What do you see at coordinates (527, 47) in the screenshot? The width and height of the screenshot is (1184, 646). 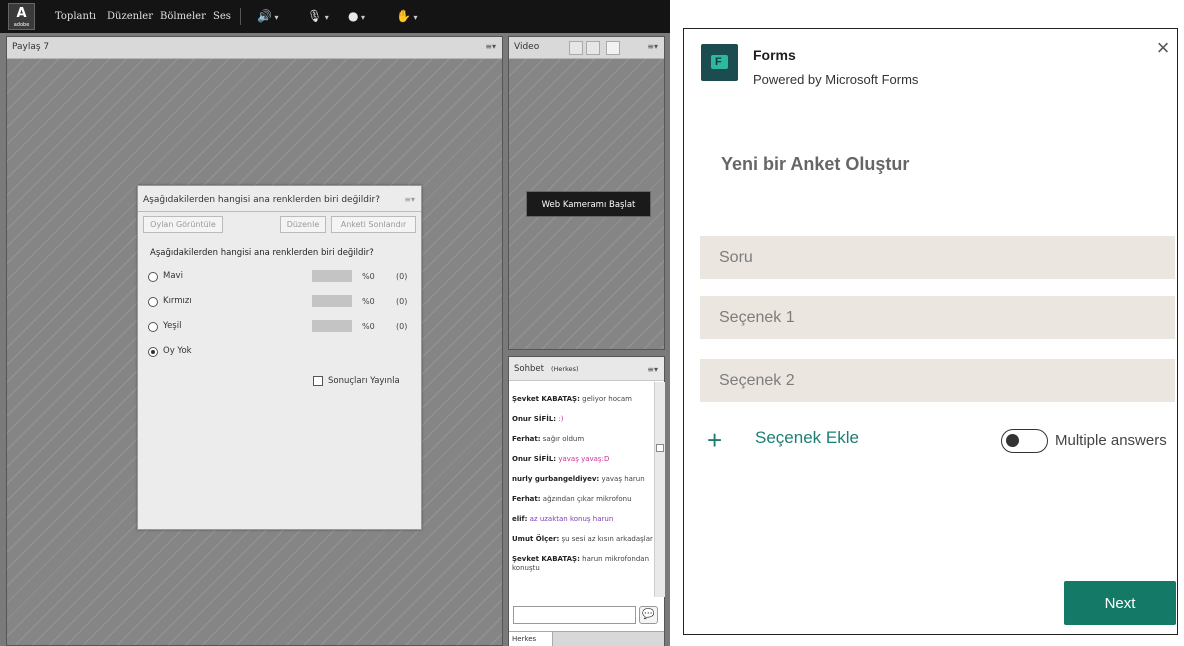 I see `video-pod-title: Video` at bounding box center [527, 47].